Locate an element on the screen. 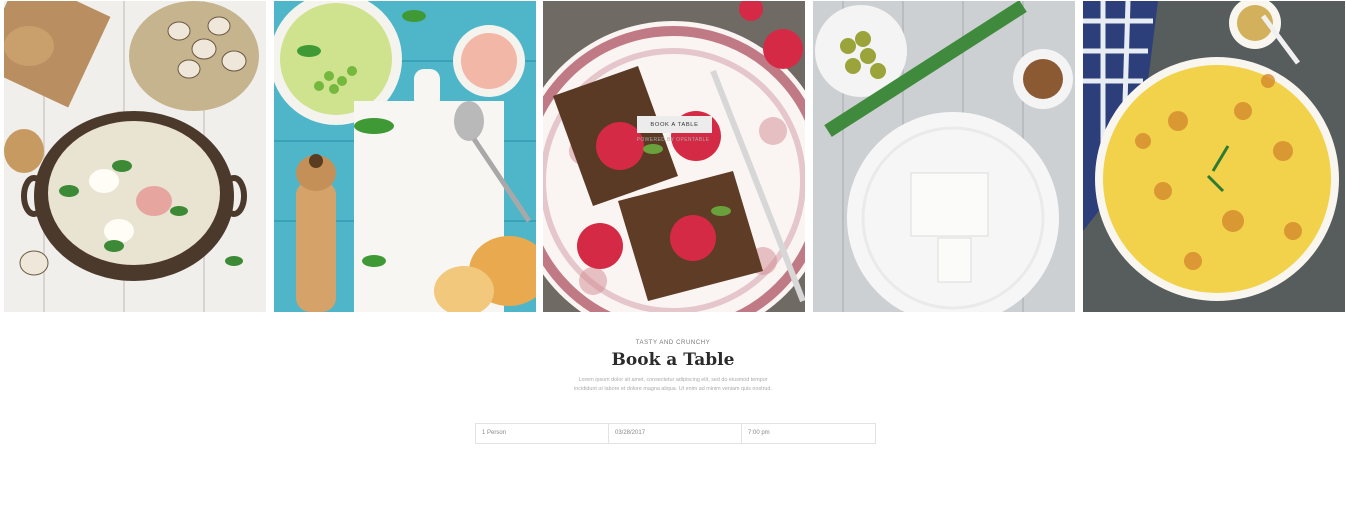  gallery-image-brownies is located at coordinates (674, 156).